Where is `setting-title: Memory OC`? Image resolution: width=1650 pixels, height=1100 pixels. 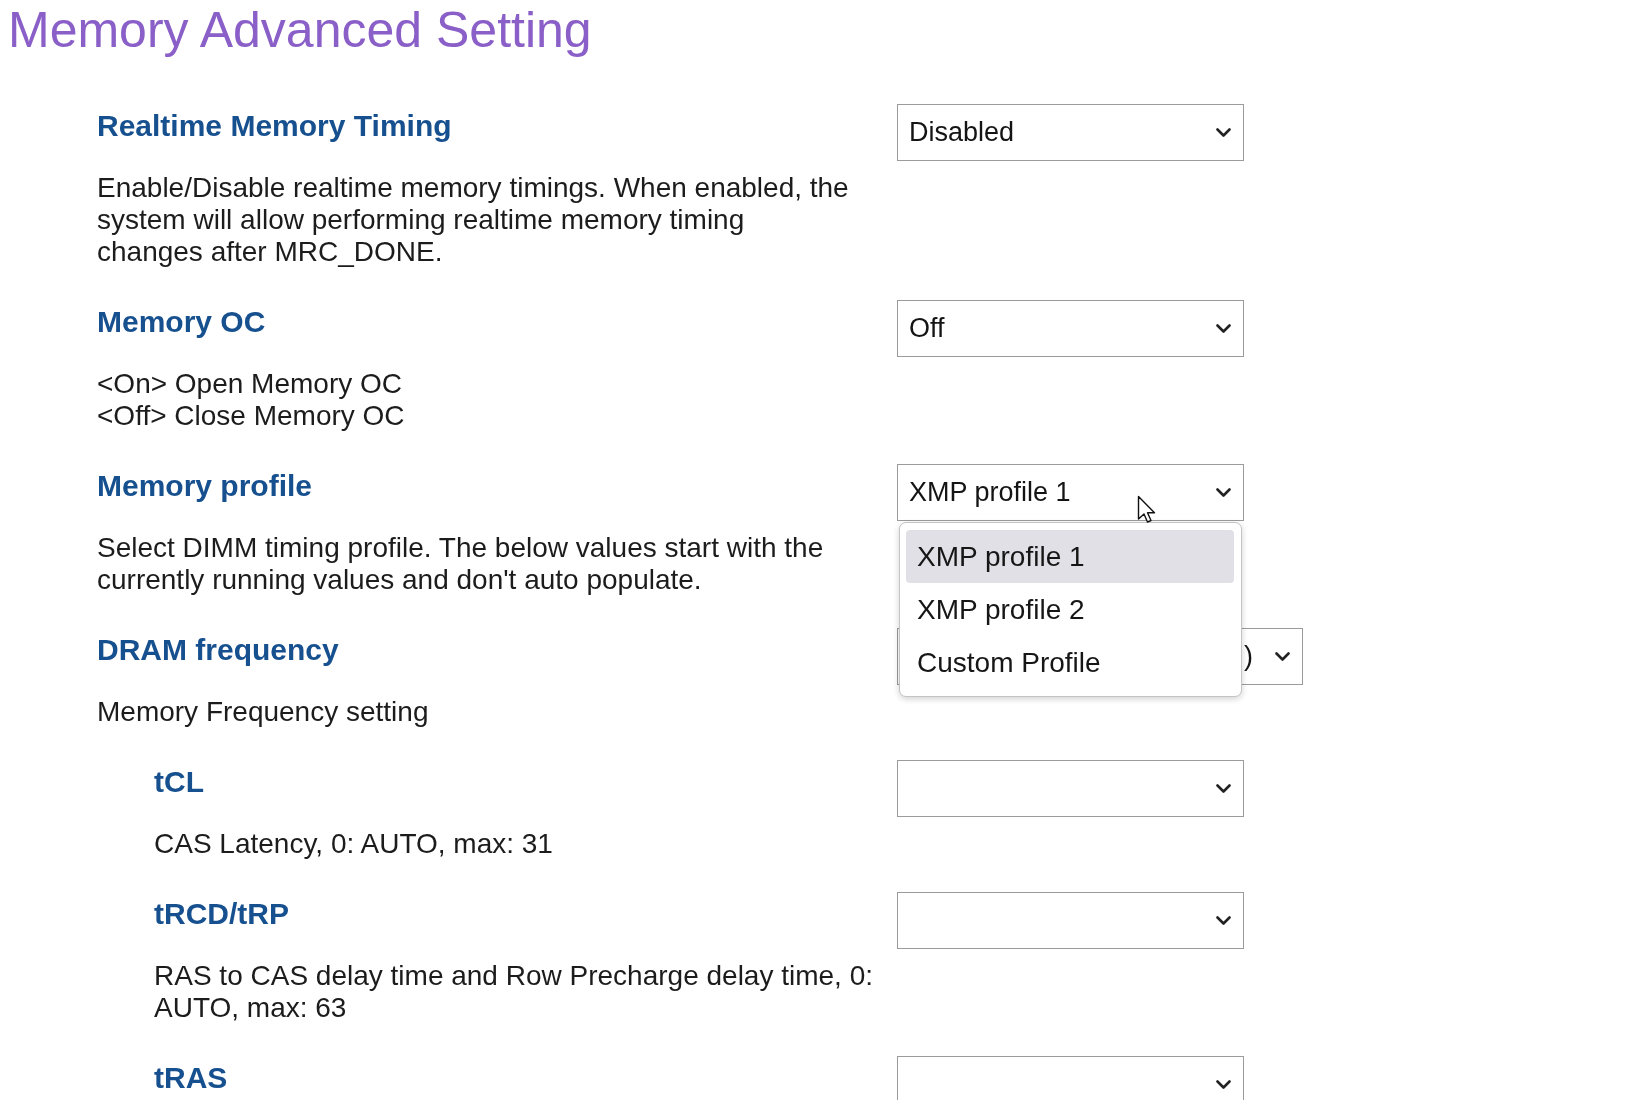
setting-title: Memory OC is located at coordinates (182, 322).